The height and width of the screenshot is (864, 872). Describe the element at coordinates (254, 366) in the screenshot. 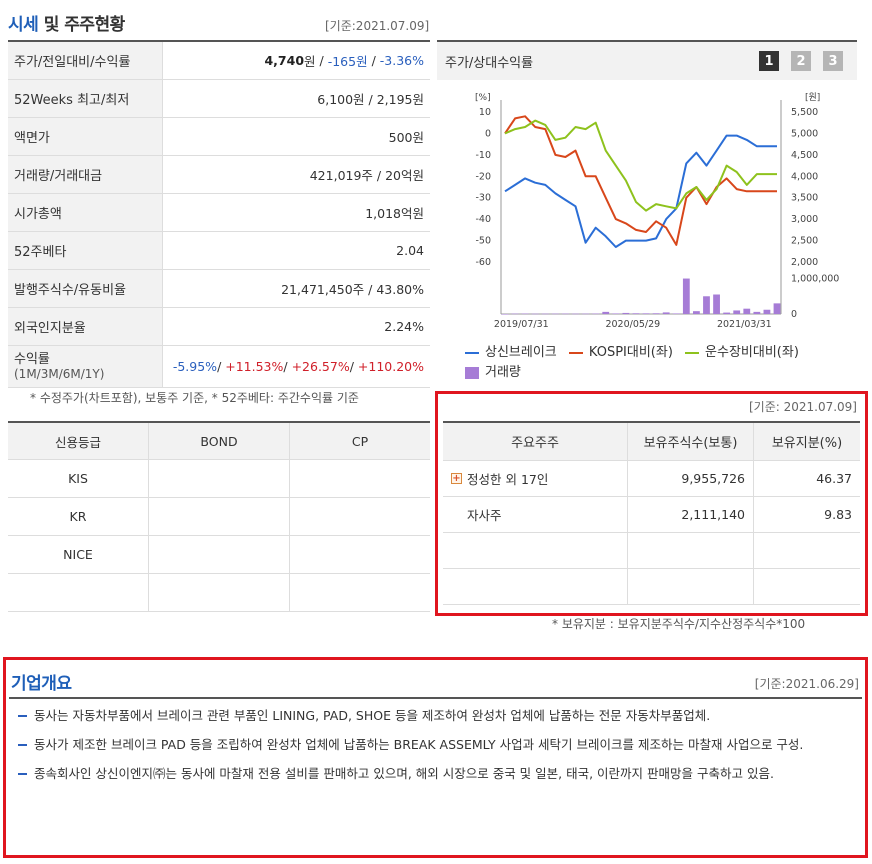

I see `return-3m: +11.53%` at that location.